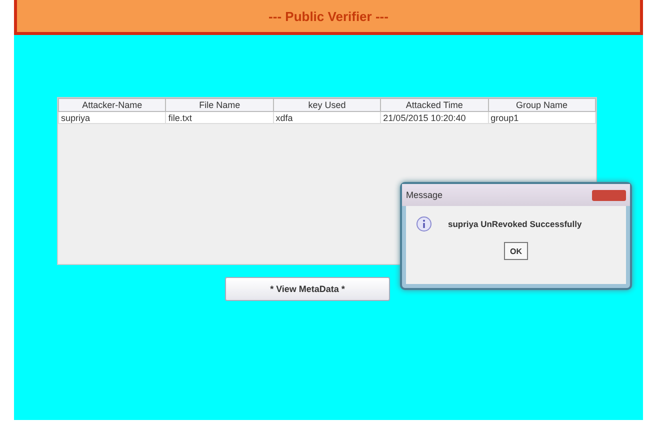 This screenshot has height=434, width=658. I want to click on info-icon, so click(424, 224).